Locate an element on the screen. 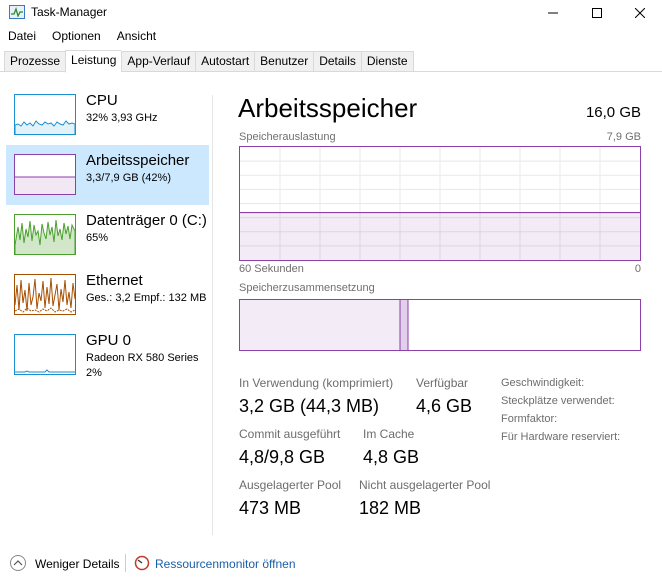 This screenshot has height=585, width=662. memory-usage-graph is located at coordinates (440, 203).